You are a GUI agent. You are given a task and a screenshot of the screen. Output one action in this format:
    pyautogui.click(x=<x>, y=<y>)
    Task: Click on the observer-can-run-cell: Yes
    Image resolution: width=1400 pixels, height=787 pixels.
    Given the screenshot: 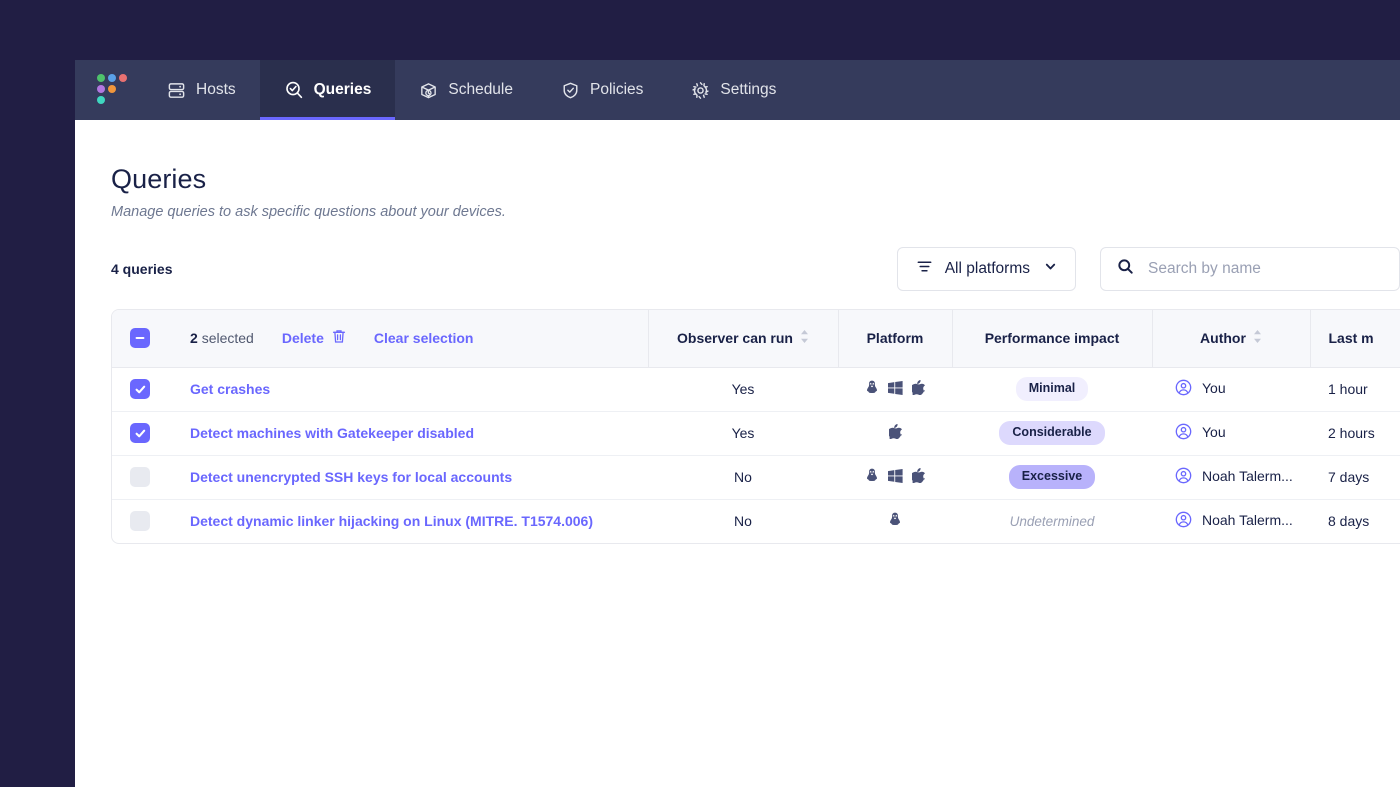 What is the action you would take?
    pyautogui.click(x=743, y=389)
    